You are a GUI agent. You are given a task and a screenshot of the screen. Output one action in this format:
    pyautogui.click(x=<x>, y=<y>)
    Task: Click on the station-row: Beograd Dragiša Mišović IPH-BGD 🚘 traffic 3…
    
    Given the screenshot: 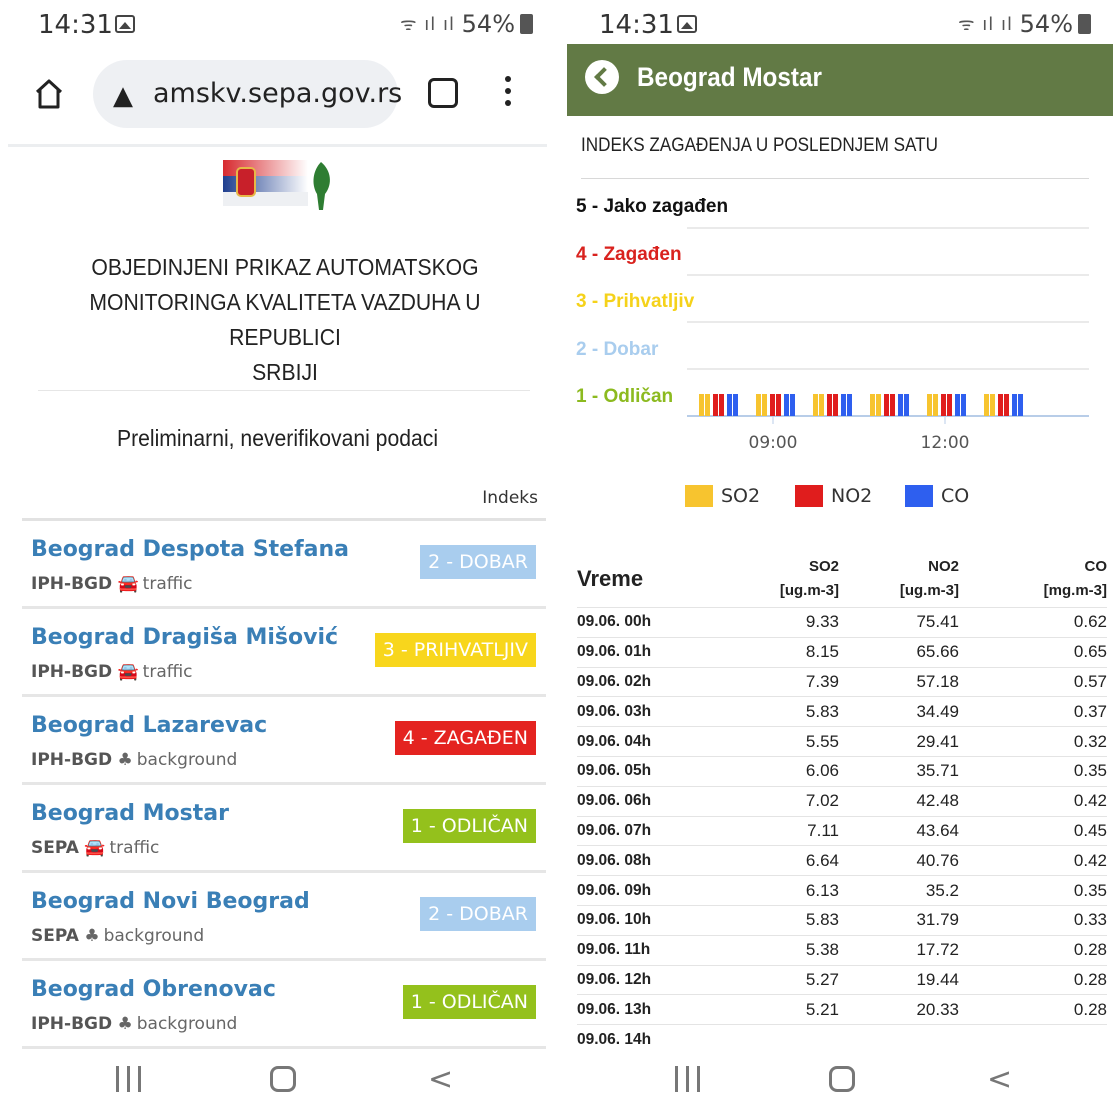 What is the action you would take?
    pyautogui.click(x=284, y=653)
    